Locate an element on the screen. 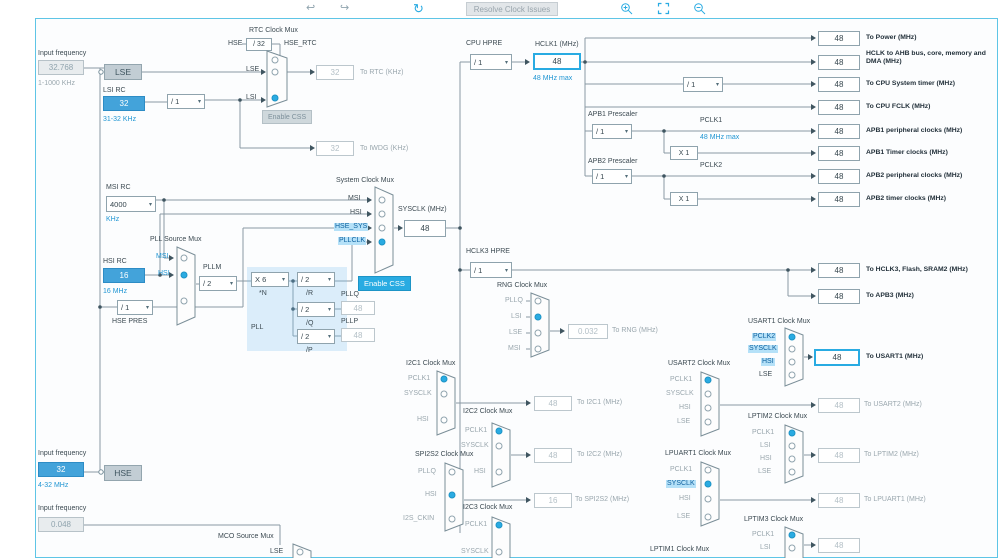 The height and width of the screenshot is (558, 998). pllm-value: / 2 is located at coordinates (207, 283).